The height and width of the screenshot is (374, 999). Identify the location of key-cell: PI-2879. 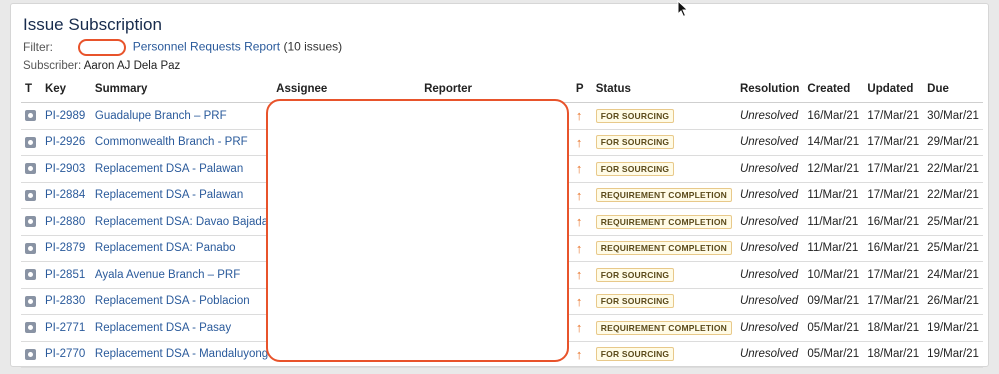
(65, 248).